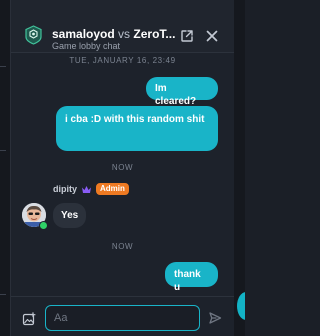  I want to click on background-panel-right, so click(239, 168).